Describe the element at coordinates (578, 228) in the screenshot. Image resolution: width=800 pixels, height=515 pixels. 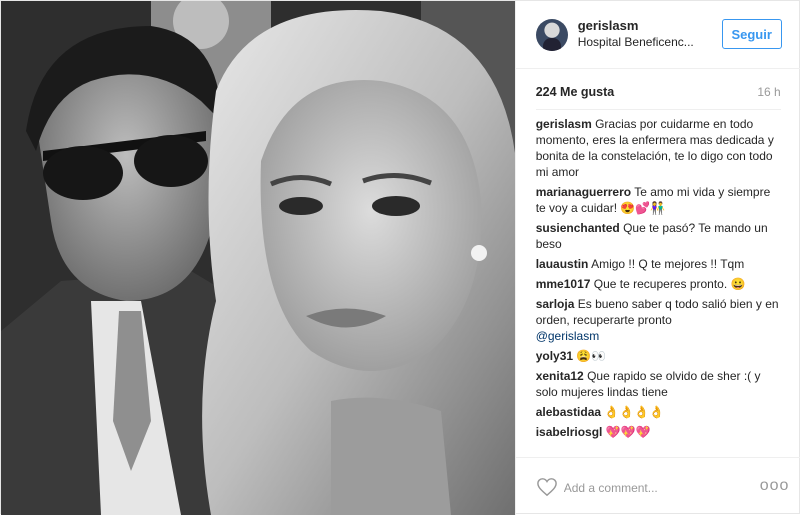
I see `comment-username: susienchanted` at that location.